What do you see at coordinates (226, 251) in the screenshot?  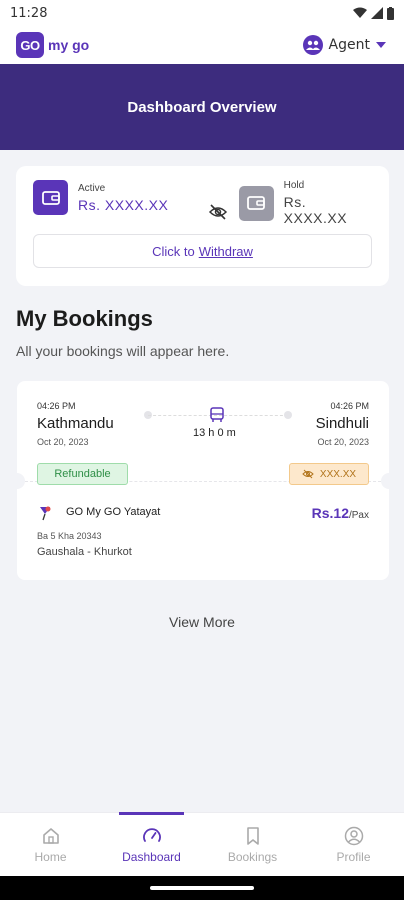 I see `withdraw-link: Withdraw` at bounding box center [226, 251].